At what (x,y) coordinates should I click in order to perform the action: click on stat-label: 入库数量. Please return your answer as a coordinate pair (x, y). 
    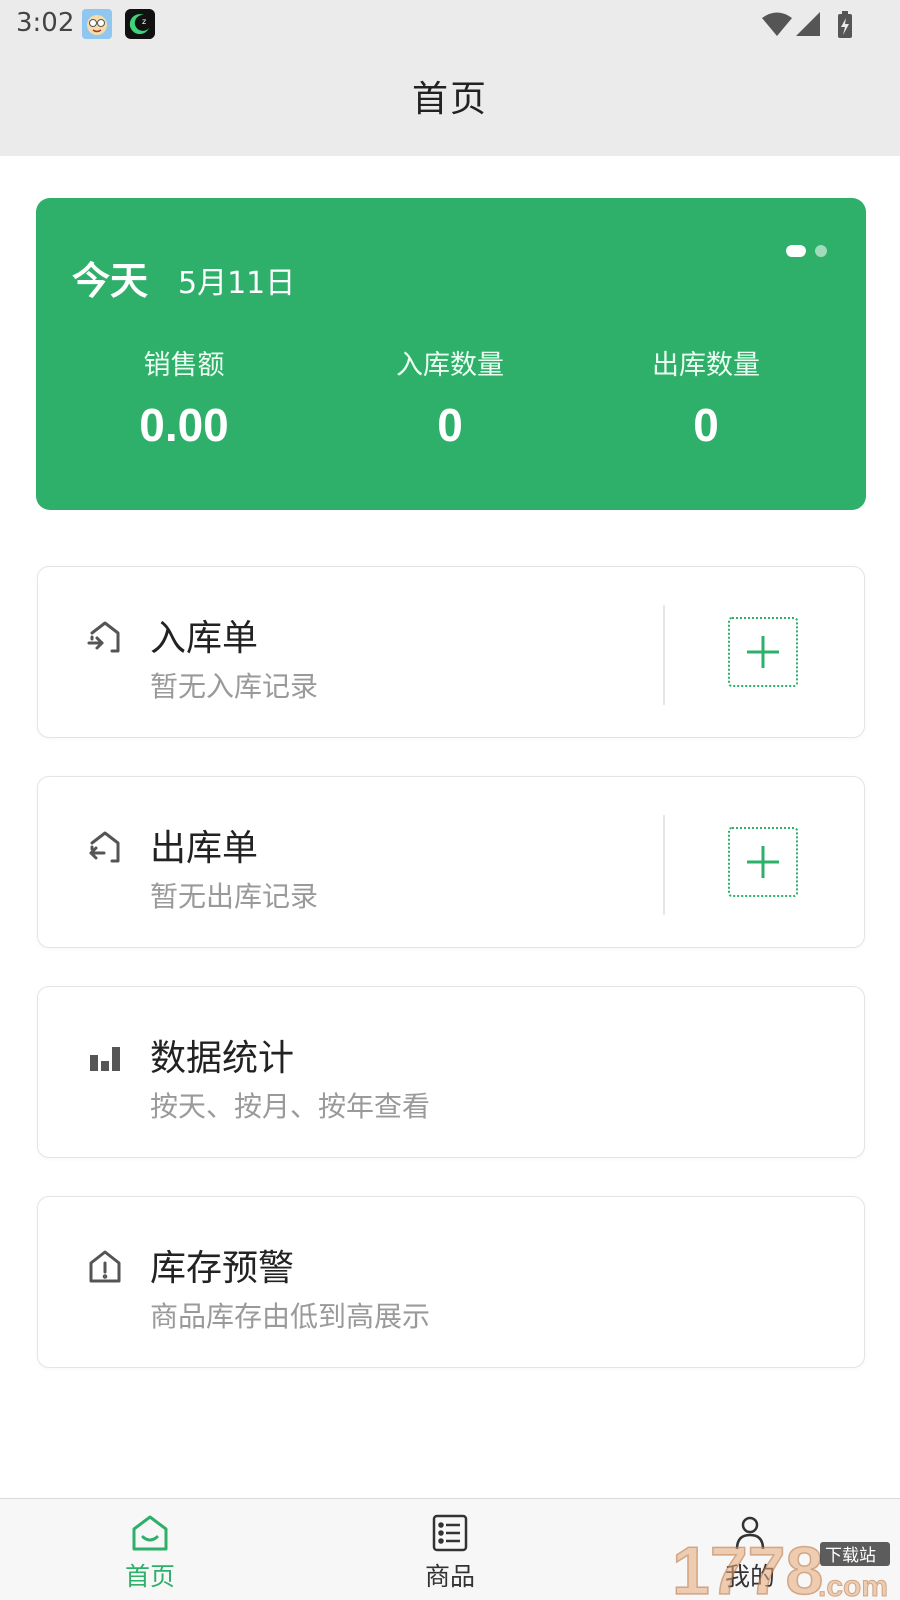
    Looking at the image, I should click on (450, 365).